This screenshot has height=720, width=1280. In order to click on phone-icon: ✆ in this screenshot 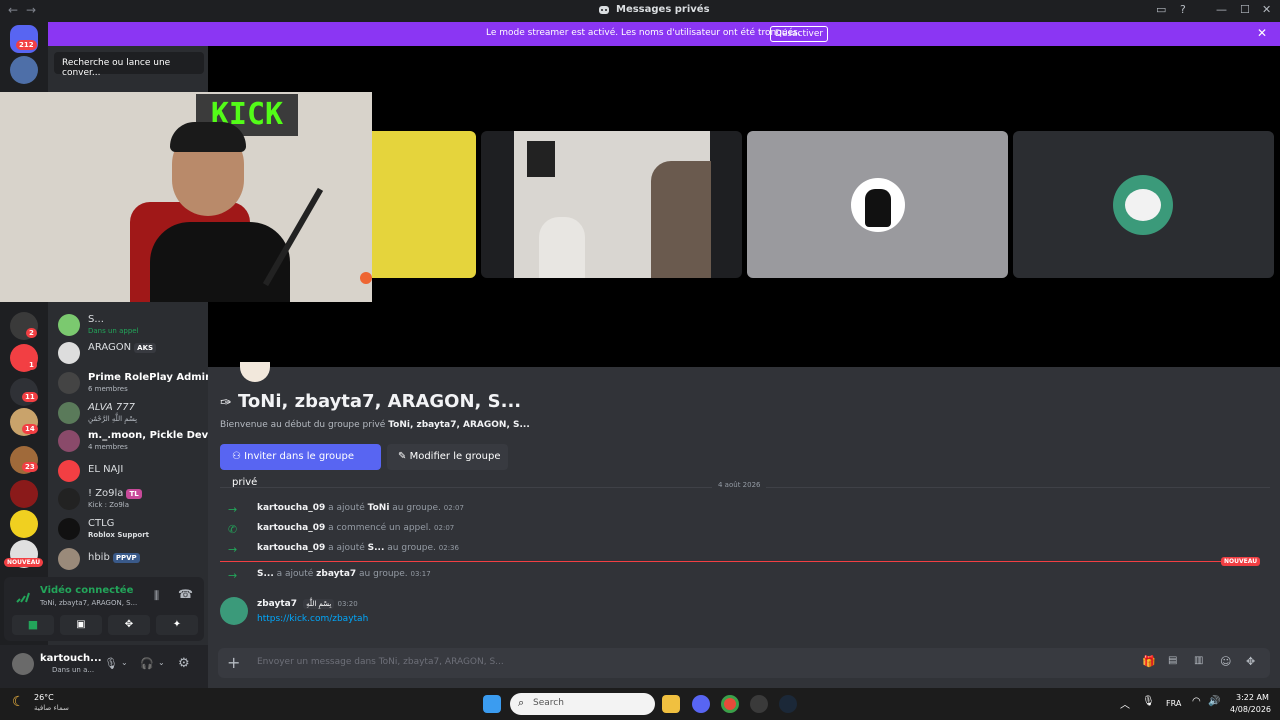, I will do `click(233, 529)`.